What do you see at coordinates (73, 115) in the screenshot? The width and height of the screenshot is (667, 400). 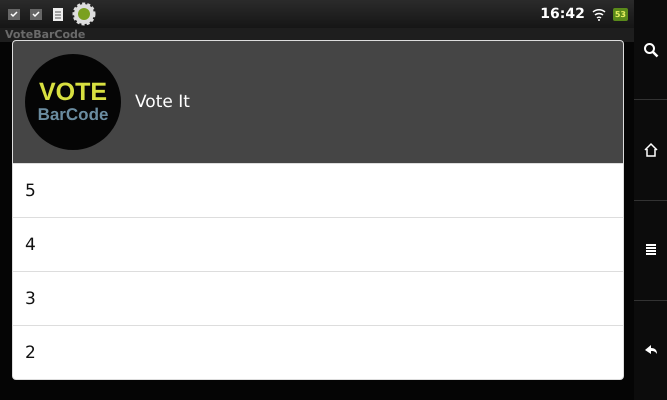 I see `logo-text: BarCode` at bounding box center [73, 115].